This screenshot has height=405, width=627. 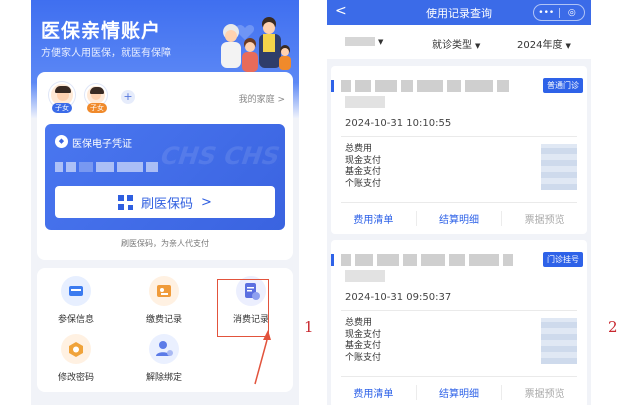 What do you see at coordinates (163, 320) in the screenshot?
I see `function-label: 缴费记录` at bounding box center [163, 320].